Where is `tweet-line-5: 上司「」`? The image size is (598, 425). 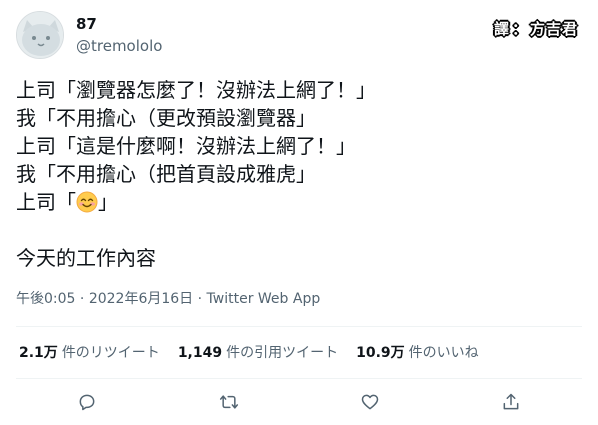
tweet-line-5: 上司「」 is located at coordinates (299, 202).